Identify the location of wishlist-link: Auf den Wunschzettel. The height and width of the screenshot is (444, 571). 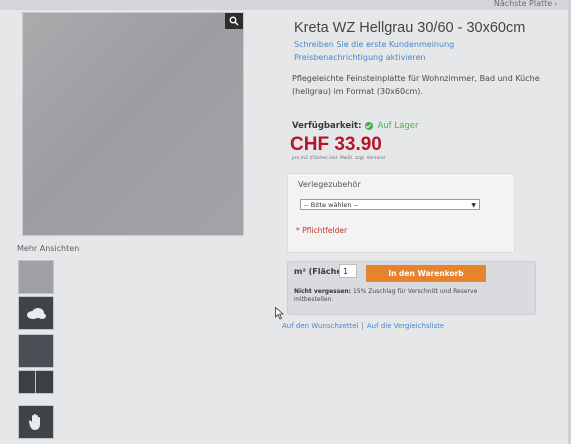
(320, 326).